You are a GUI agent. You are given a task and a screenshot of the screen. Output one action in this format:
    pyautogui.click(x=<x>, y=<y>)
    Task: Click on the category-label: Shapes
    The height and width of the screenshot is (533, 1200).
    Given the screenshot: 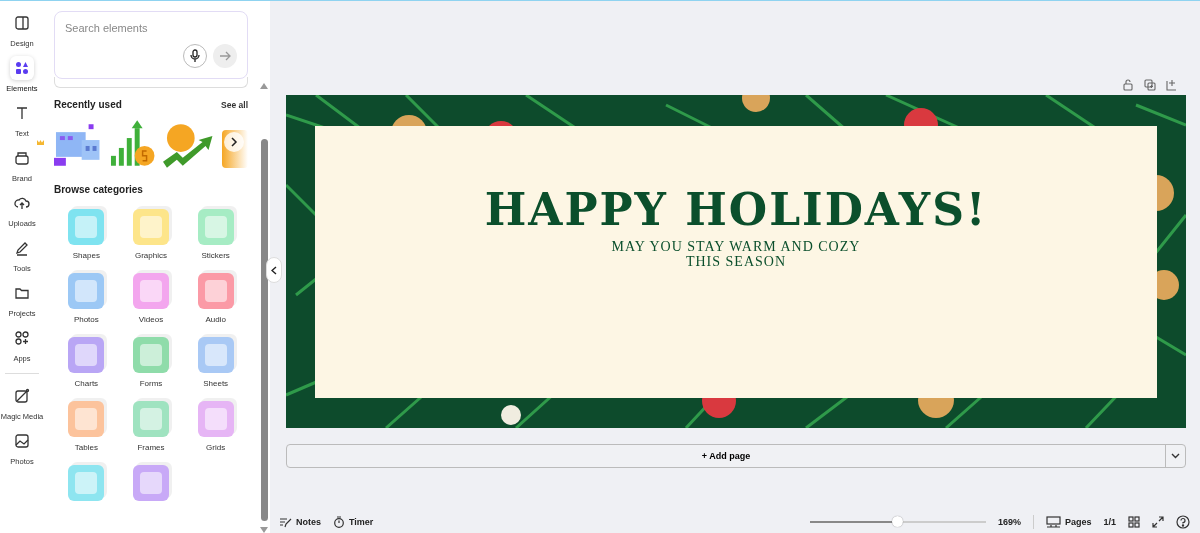 What is the action you would take?
    pyautogui.click(x=86, y=255)
    